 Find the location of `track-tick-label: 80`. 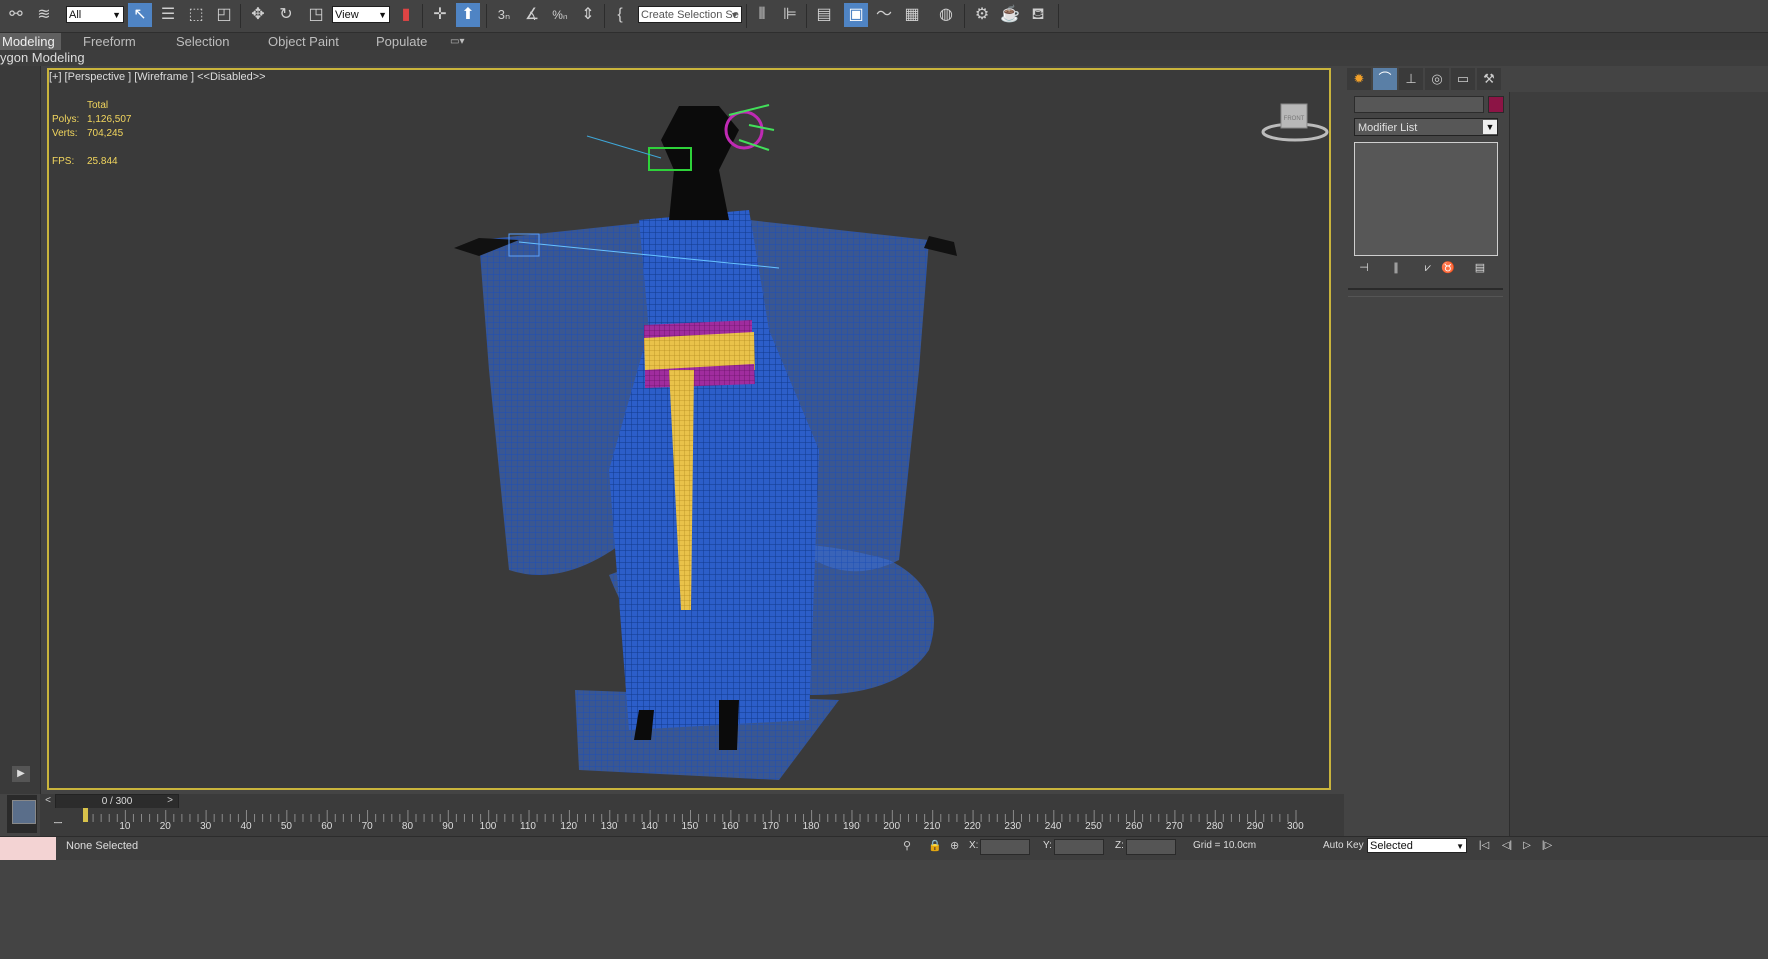

track-tick-label: 80 is located at coordinates (407, 826).